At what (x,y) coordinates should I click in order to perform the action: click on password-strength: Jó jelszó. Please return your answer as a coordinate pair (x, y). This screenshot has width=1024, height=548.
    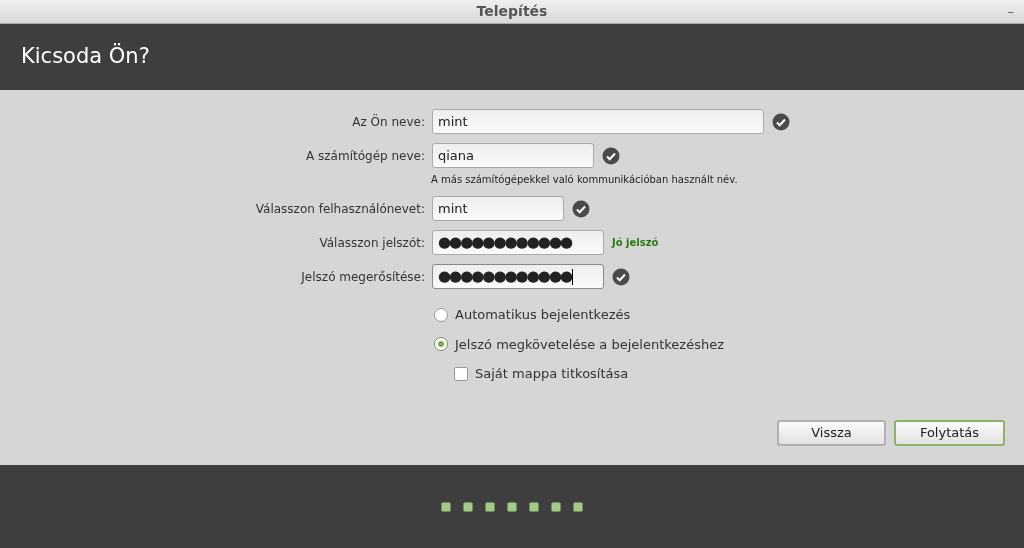
    Looking at the image, I should click on (635, 243).